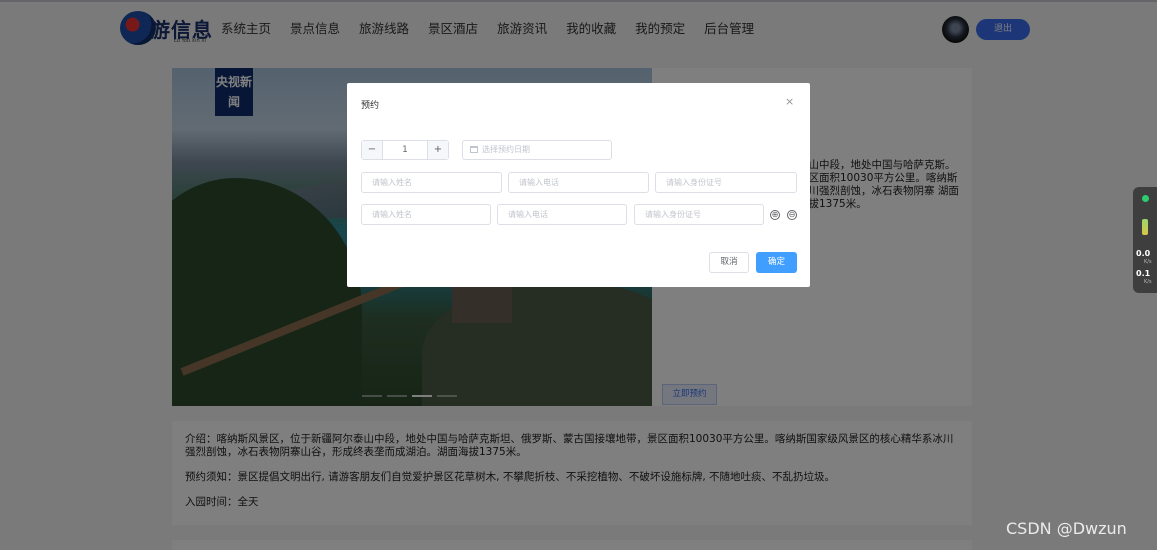 This screenshot has width=1157, height=550. Describe the element at coordinates (506, 149) in the screenshot. I see `date-placeholder: 选择预约日期` at that location.